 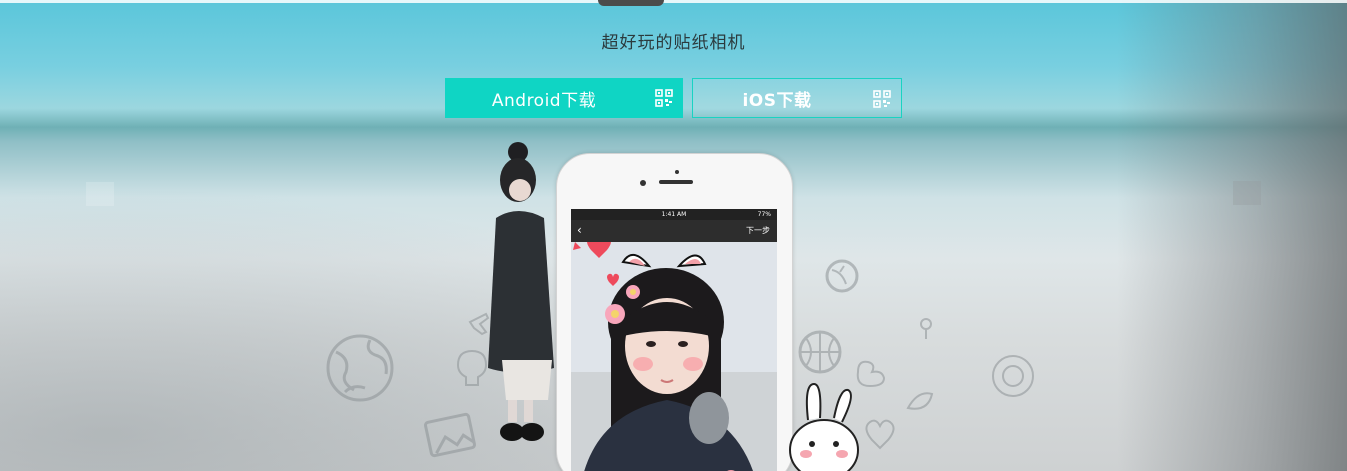 I want to click on android-download-label: Android下载, so click(x=544, y=100).